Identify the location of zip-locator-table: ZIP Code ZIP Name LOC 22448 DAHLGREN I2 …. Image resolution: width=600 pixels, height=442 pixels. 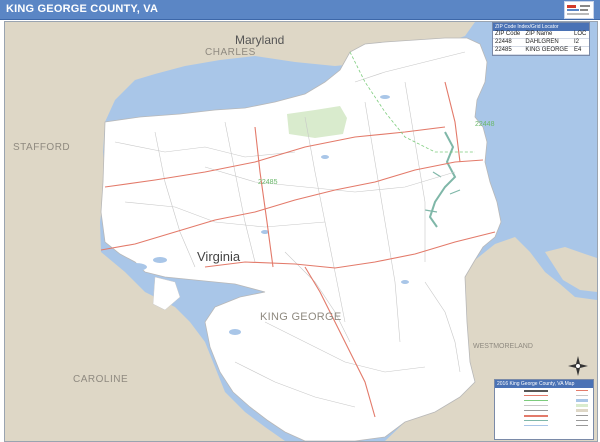
(541, 43).